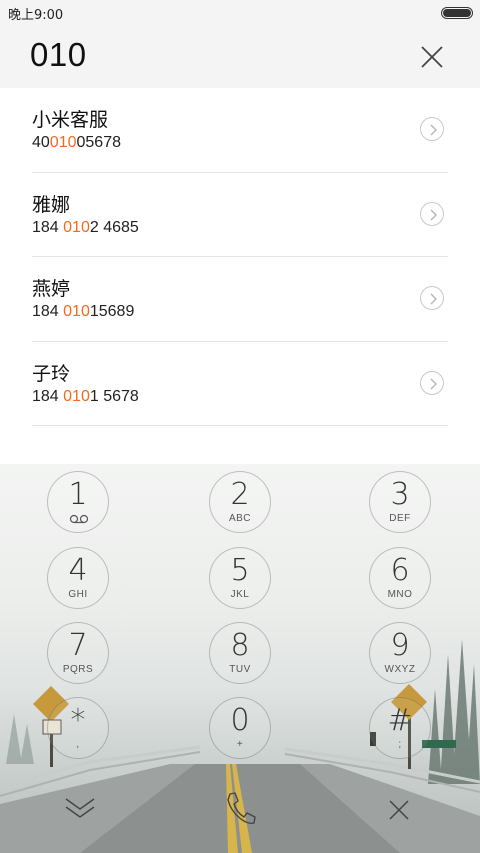  Describe the element at coordinates (400, 669) in the screenshot. I see `key-letters: WXYZ` at that location.